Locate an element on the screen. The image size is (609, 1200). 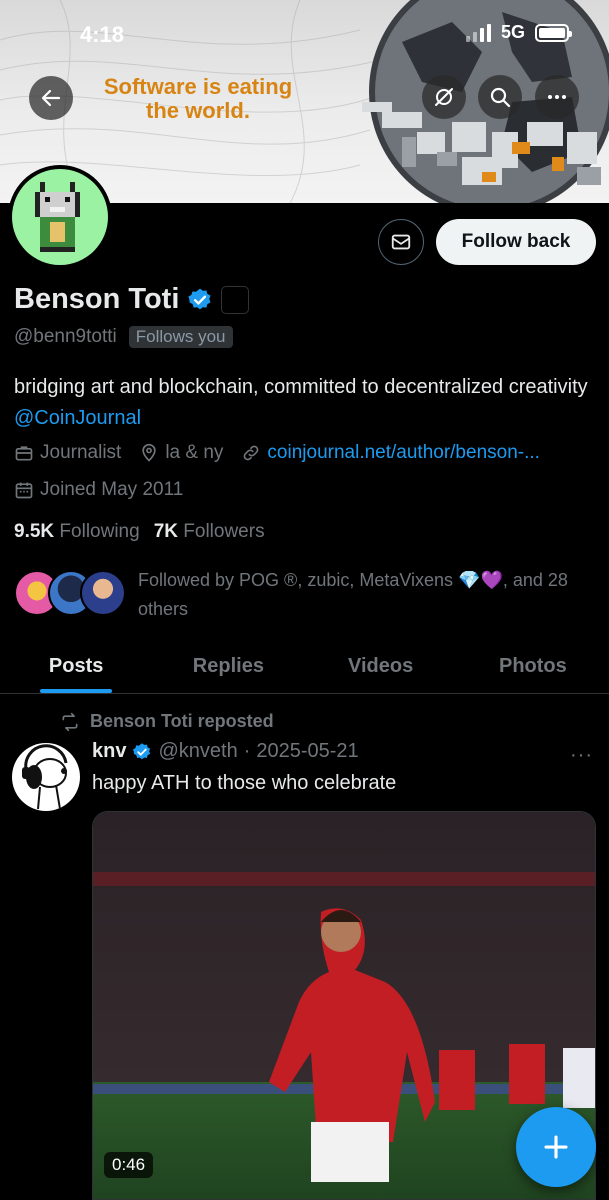
followers-stat: 7K Followers is located at coordinates (209, 532).